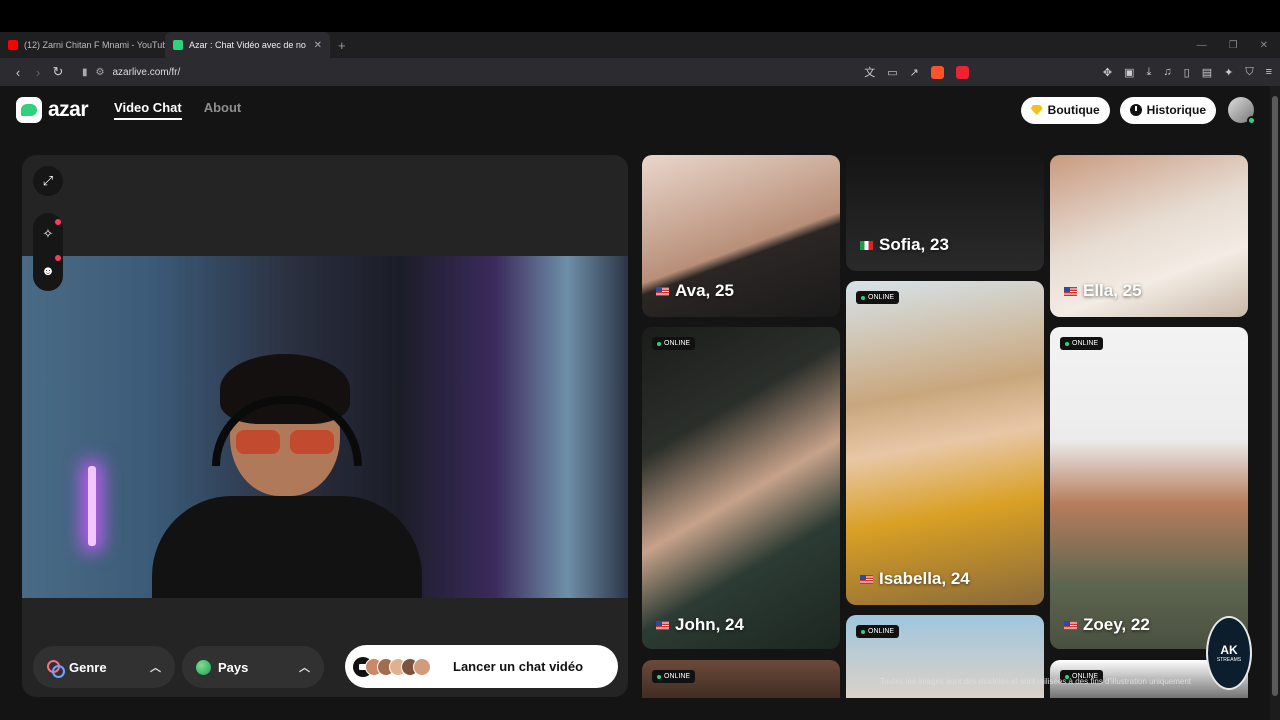  I want to click on logo-text: azar, so click(68, 109).